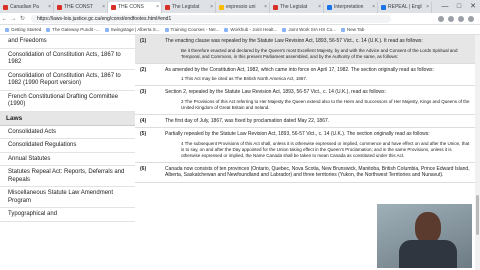 This screenshot has width=480, height=270. Describe the element at coordinates (24, 7) in the screenshot. I see `tab-title: Canadian Pa` at that location.